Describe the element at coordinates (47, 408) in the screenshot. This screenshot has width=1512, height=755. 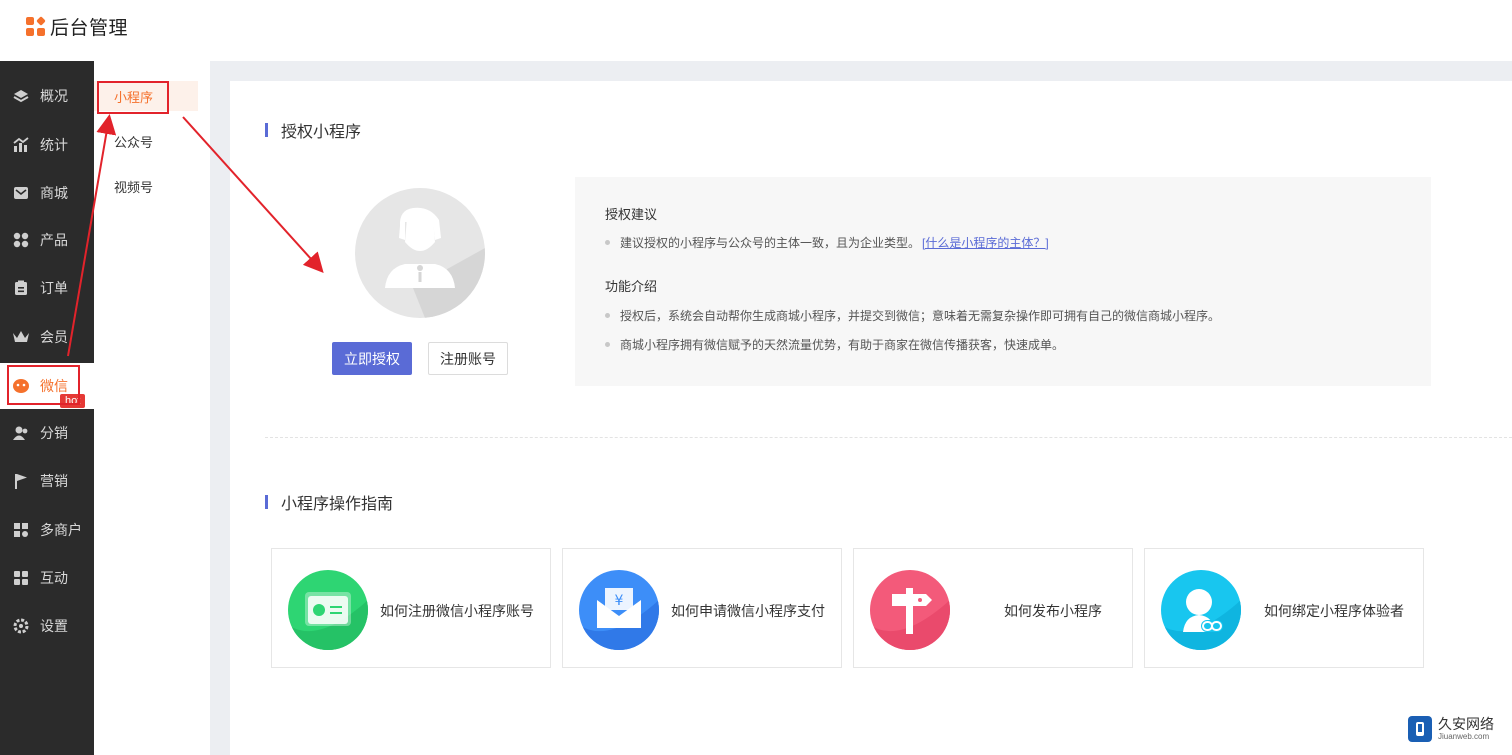
I see `sidebar: 概况 统计 商城 产品 订单 会员 微信 分销 营销 多商户 互动 设置` at that location.